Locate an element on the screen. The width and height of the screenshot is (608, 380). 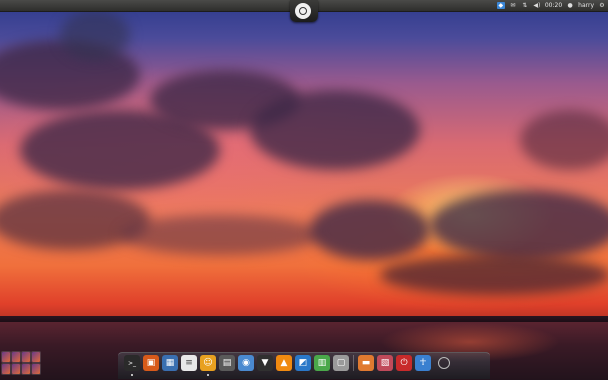
virtualbox-icon: ◩ is located at coordinates (303, 363).